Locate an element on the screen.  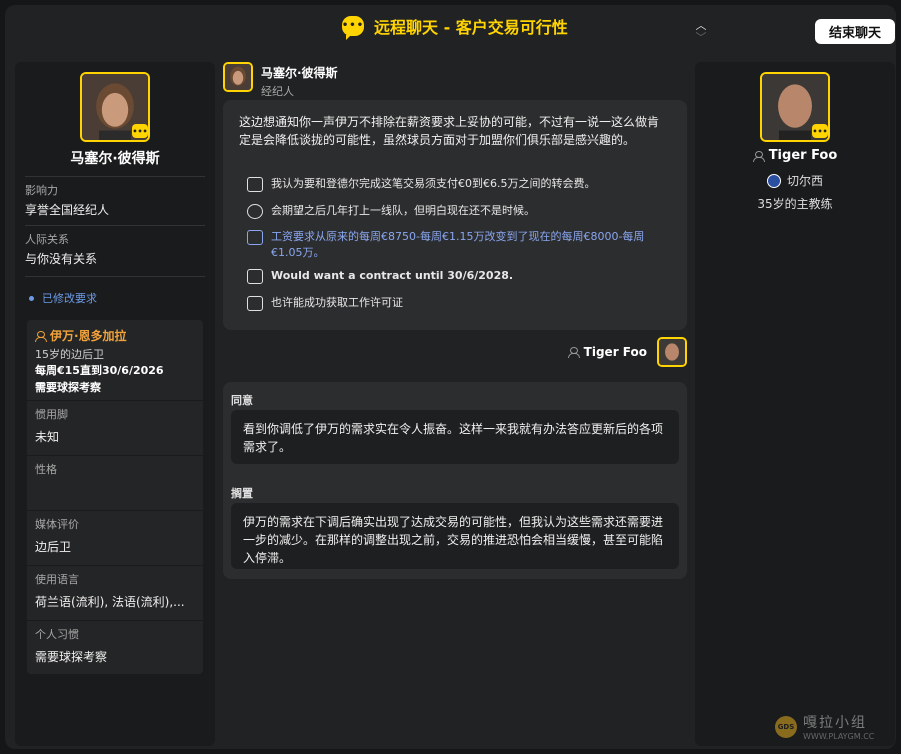
foot-value: 未知 is located at coordinates (47, 437).